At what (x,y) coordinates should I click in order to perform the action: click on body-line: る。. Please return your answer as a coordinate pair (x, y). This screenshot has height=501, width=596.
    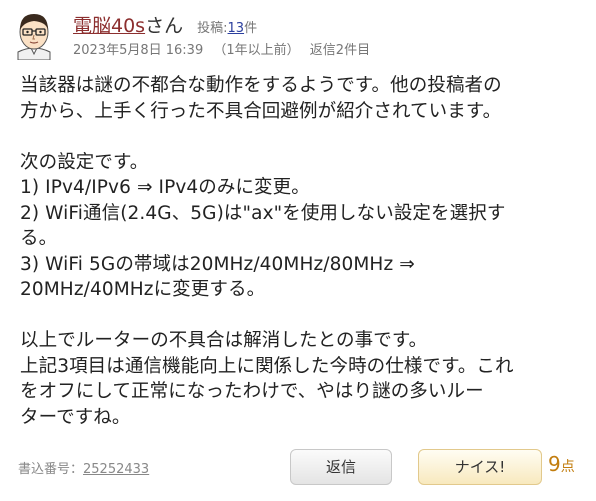
    Looking at the image, I should click on (39, 238).